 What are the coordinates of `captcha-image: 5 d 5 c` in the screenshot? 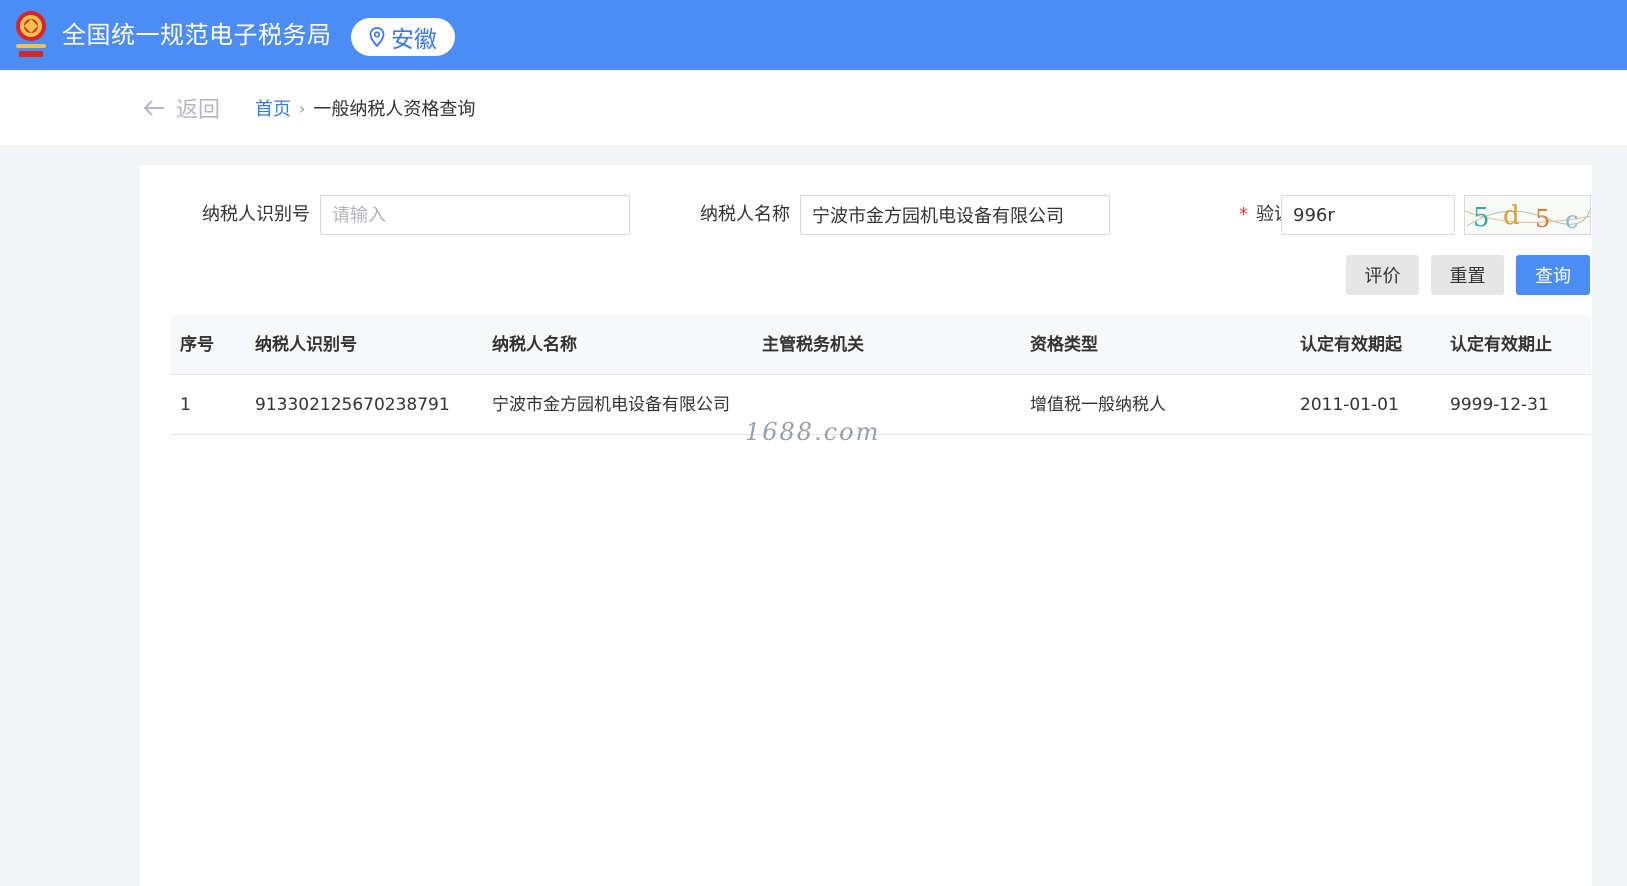 It's located at (1527, 215).